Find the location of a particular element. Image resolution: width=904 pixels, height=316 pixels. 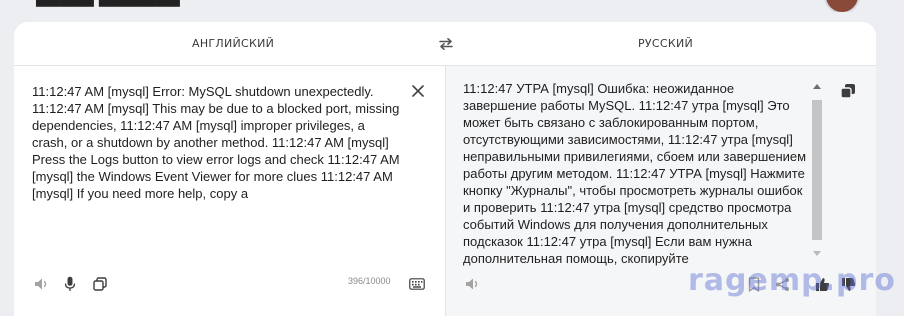

target-language-button: РУССКИЙ is located at coordinates (665, 44).